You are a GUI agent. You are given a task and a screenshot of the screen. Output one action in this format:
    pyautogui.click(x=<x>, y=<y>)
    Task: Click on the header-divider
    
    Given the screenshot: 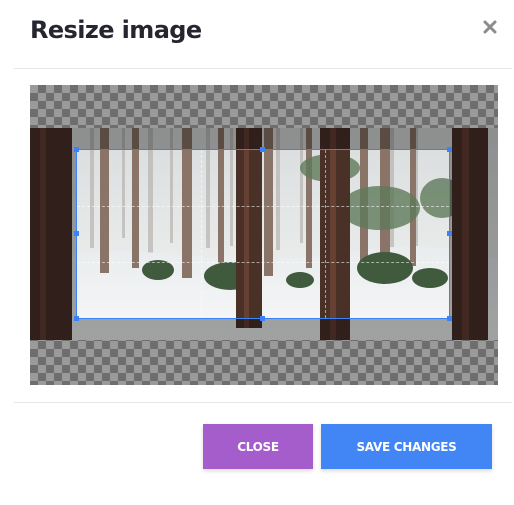 What is the action you would take?
    pyautogui.click(x=263, y=68)
    